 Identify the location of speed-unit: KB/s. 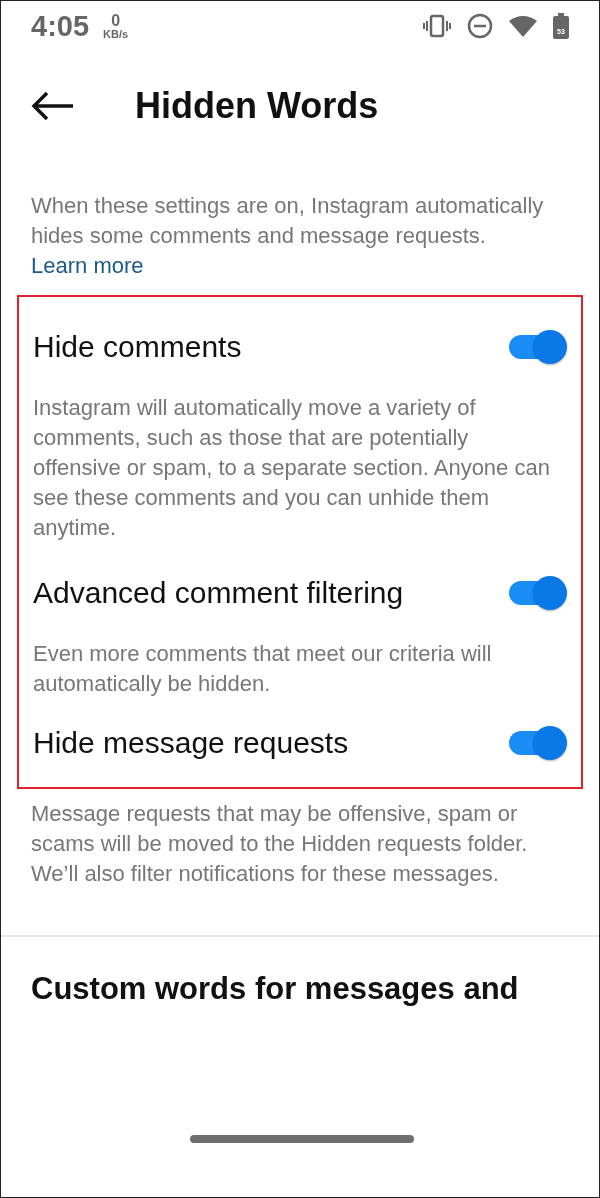
(116, 34).